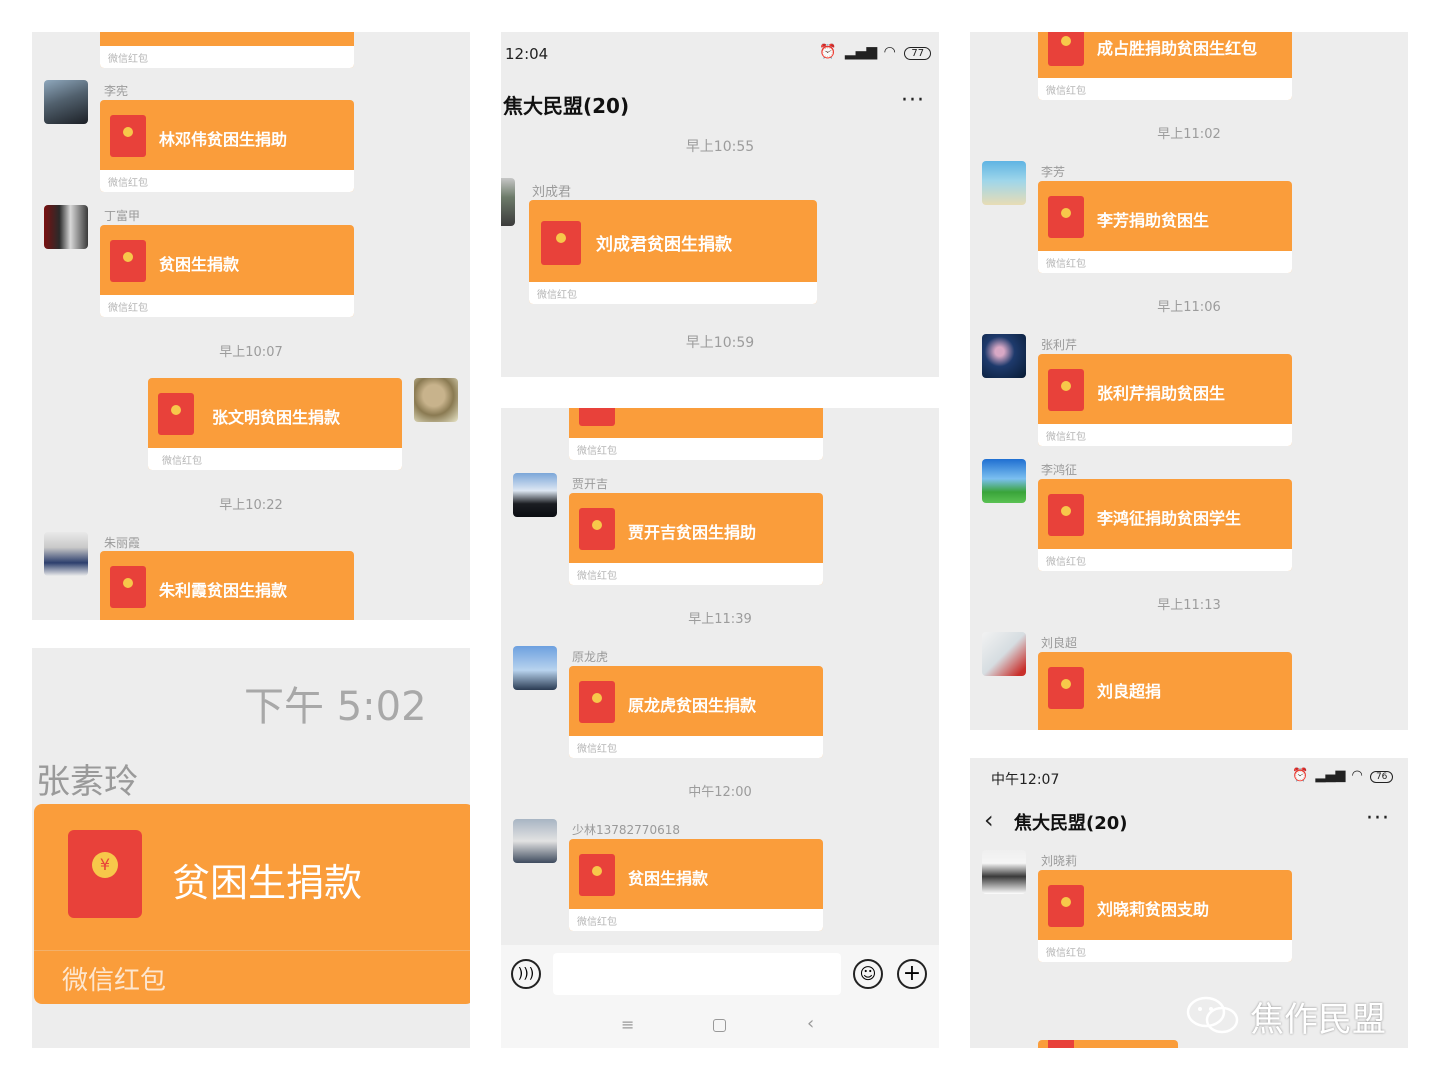  What do you see at coordinates (1108, 1044) in the screenshot?
I see `red-packet-partial` at bounding box center [1108, 1044].